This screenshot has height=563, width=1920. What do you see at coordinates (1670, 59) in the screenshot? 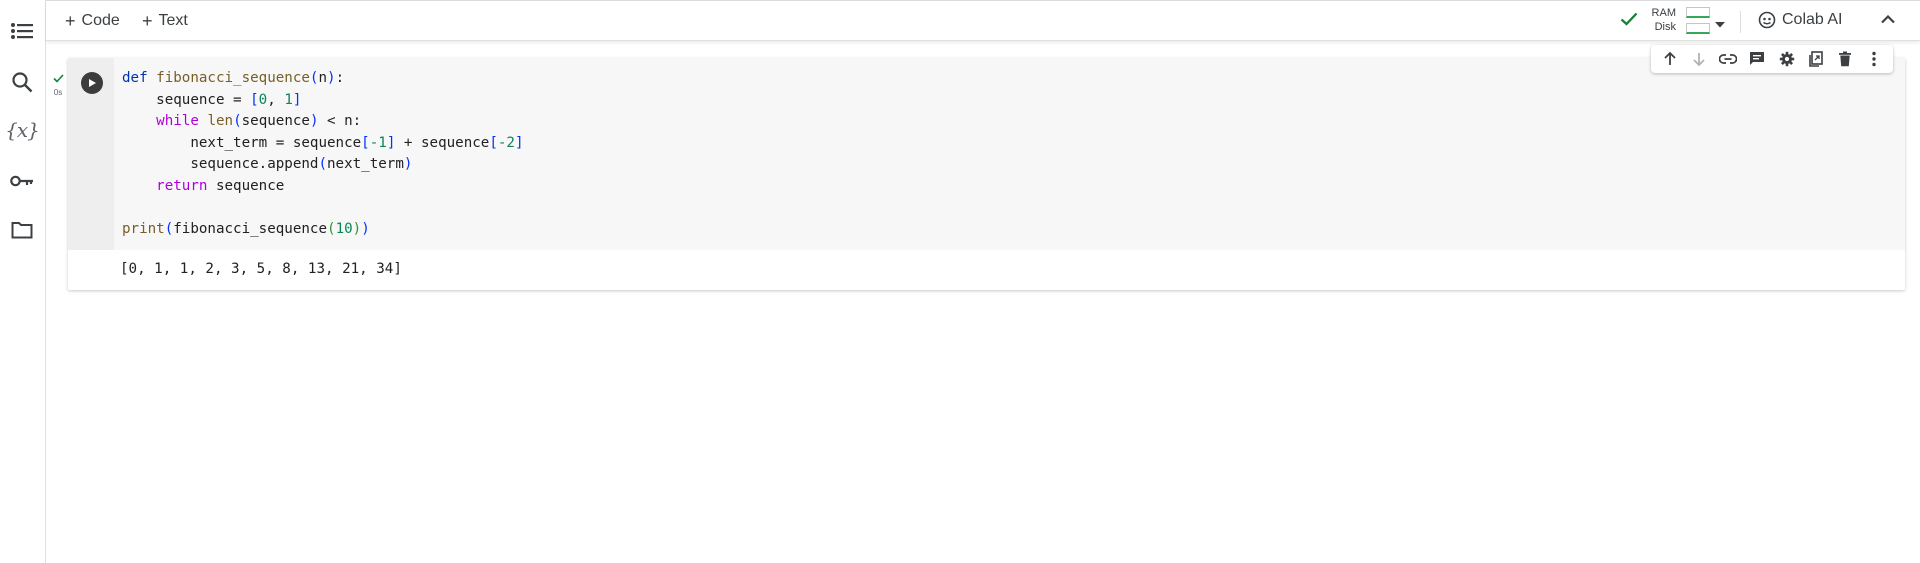
I see `arrow-up-icon` at bounding box center [1670, 59].